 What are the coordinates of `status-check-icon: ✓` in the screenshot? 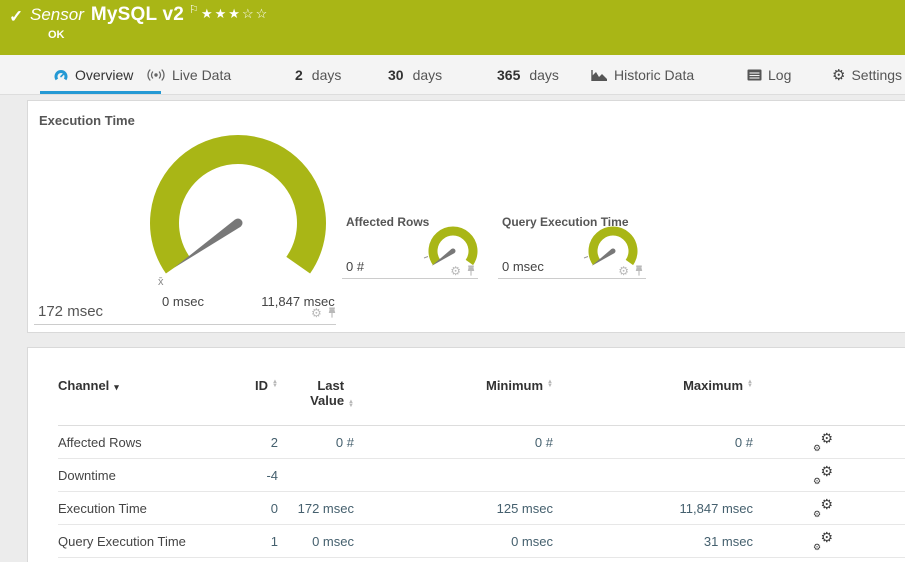 It's located at (16, 16).